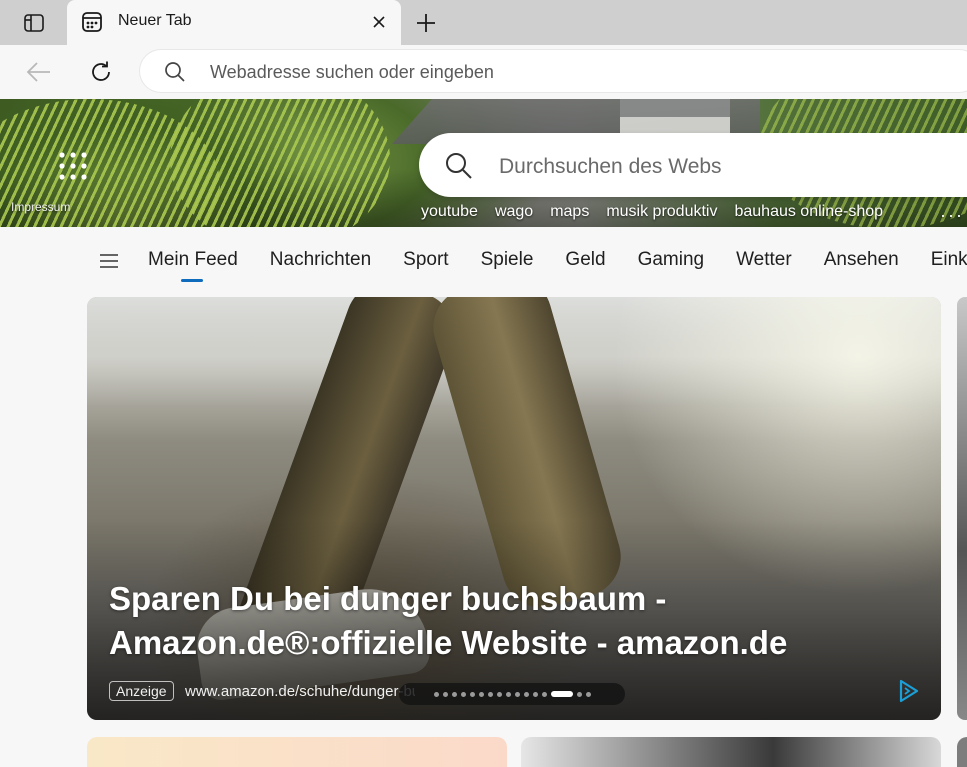 This screenshot has height=767, width=967. I want to click on fern-decoration, so click(280, 163).